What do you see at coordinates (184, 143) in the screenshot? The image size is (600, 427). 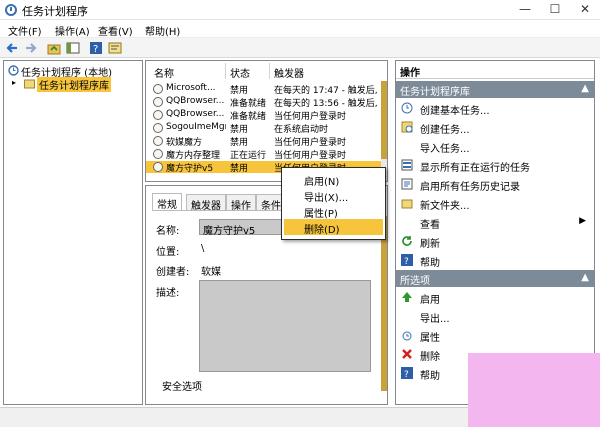 I see `task-name: 软媒魔方` at bounding box center [184, 143].